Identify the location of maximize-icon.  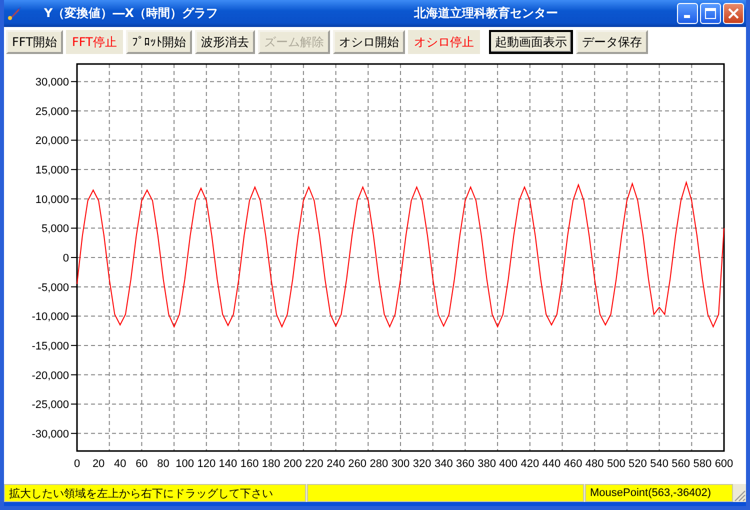
(710, 13).